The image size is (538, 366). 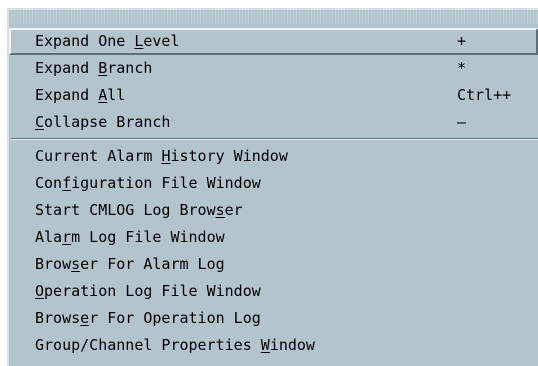 What do you see at coordinates (273, 291) in the screenshot?
I see `menu-item-operation-log-file-window: Operation Log File Window` at bounding box center [273, 291].